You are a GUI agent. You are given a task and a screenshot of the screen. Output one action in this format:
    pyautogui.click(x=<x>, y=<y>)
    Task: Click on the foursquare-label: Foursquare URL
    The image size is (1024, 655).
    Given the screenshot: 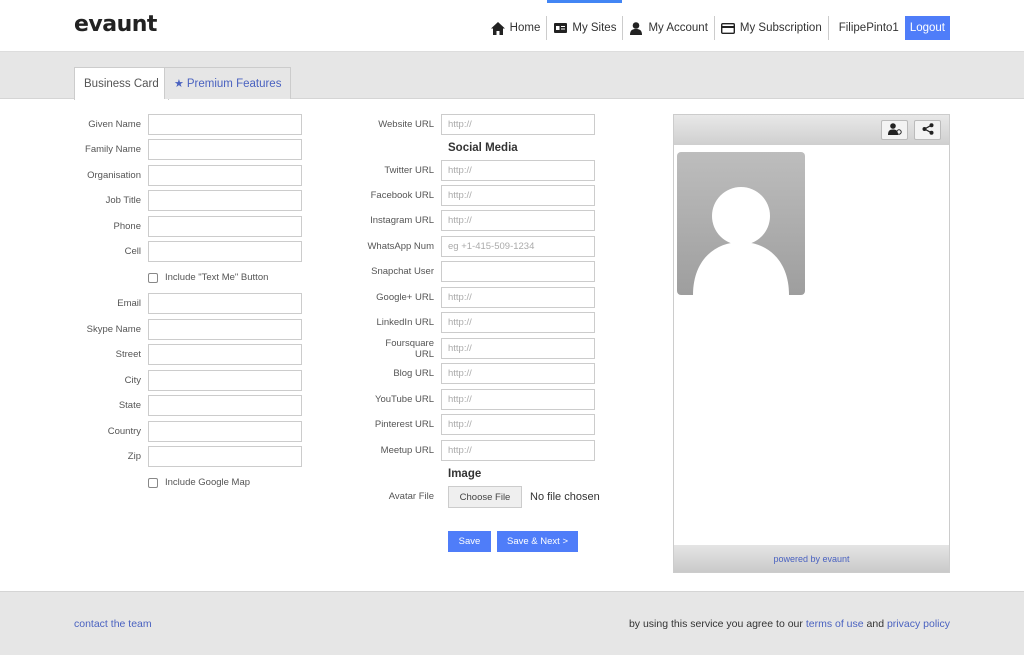 What is the action you would take?
    pyautogui.click(x=409, y=348)
    